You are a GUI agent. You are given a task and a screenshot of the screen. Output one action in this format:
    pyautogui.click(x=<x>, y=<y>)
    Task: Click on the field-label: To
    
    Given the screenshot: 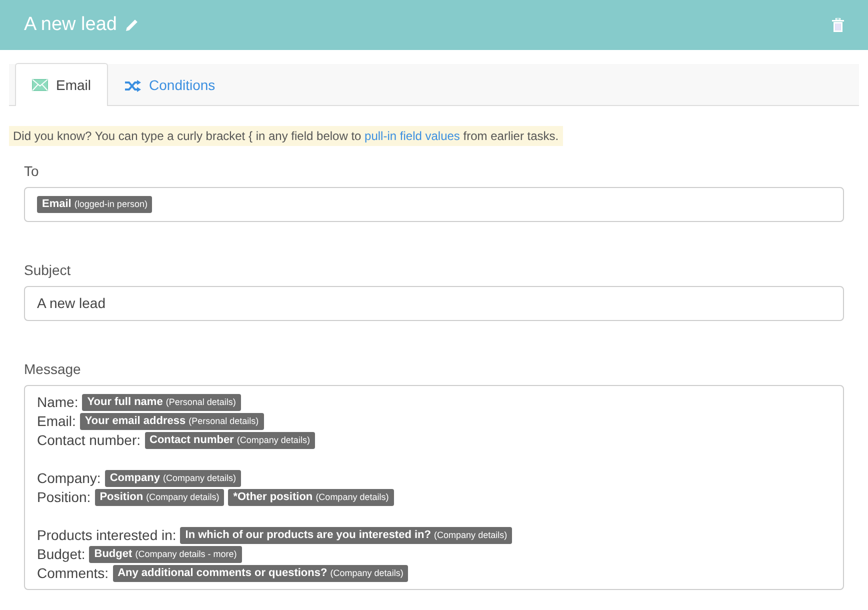 What is the action you would take?
    pyautogui.click(x=32, y=171)
    